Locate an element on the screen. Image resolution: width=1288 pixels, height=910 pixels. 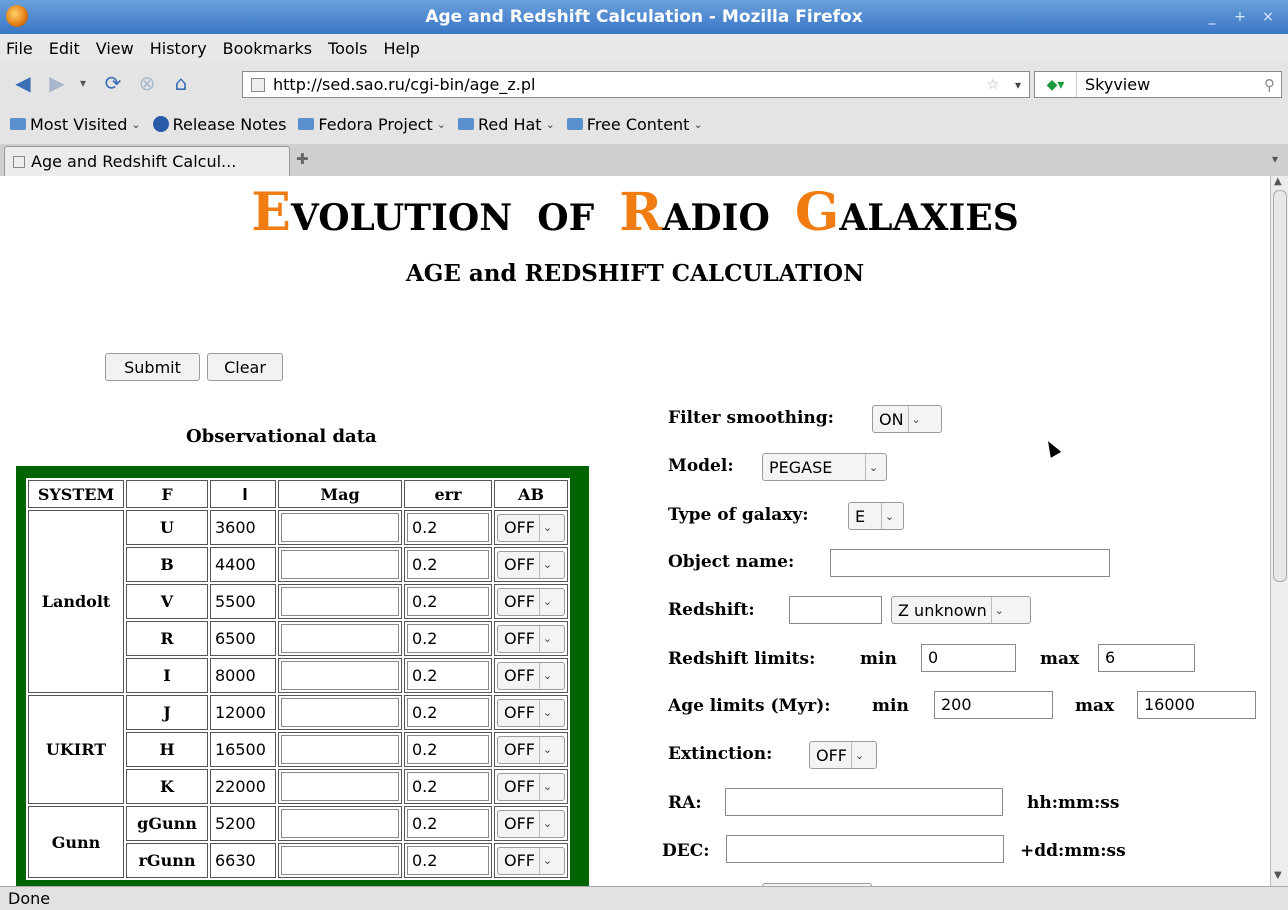
scrollbar-thumb is located at coordinates (1280, 386).